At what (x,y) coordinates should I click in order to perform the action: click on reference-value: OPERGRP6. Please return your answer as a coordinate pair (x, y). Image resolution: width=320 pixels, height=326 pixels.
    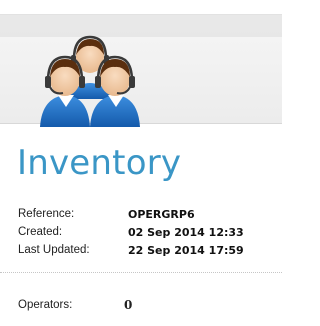
    Looking at the image, I should click on (161, 214).